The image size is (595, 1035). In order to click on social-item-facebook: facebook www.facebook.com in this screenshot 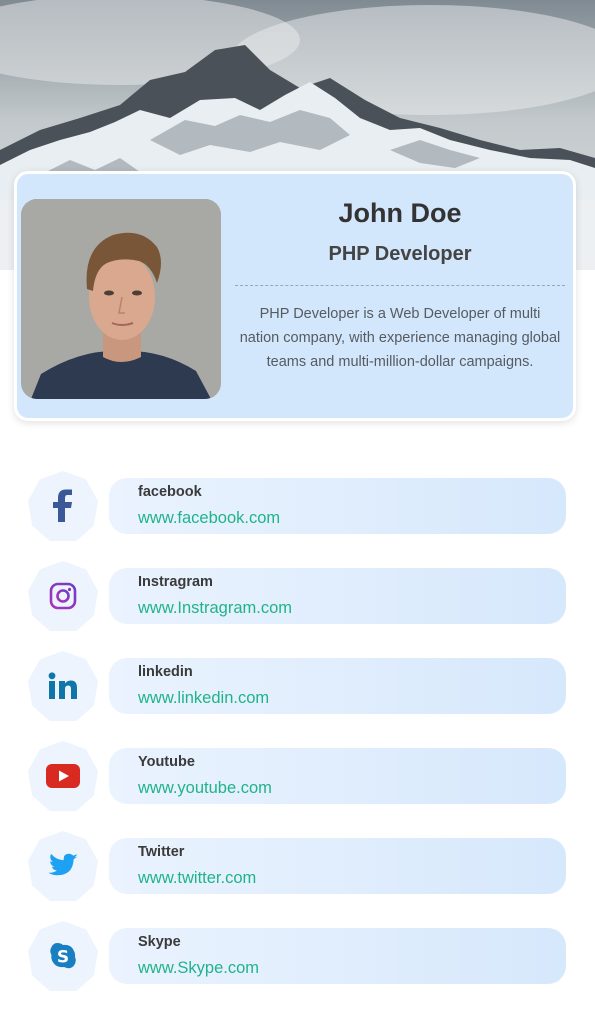, I will do `click(298, 507)`.